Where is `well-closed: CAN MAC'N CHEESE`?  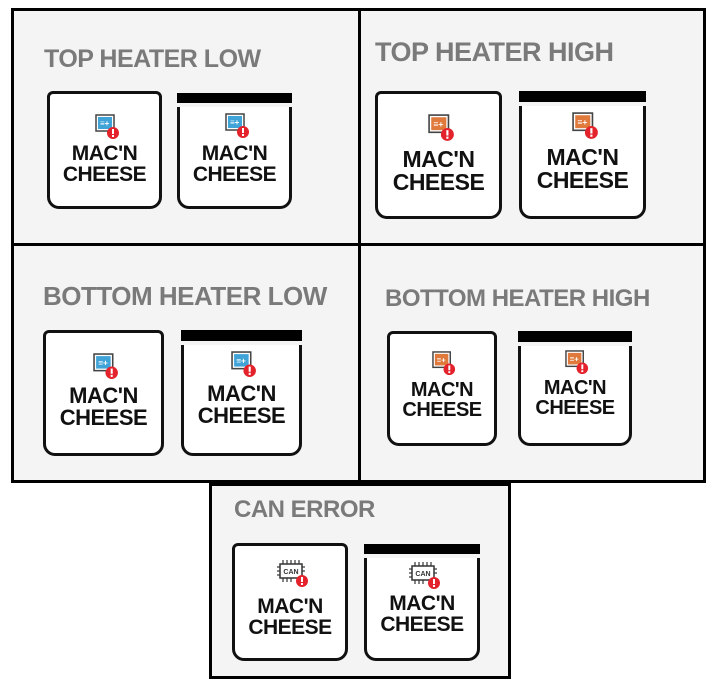
well-closed: CAN MAC'N CHEESE is located at coordinates (422, 609).